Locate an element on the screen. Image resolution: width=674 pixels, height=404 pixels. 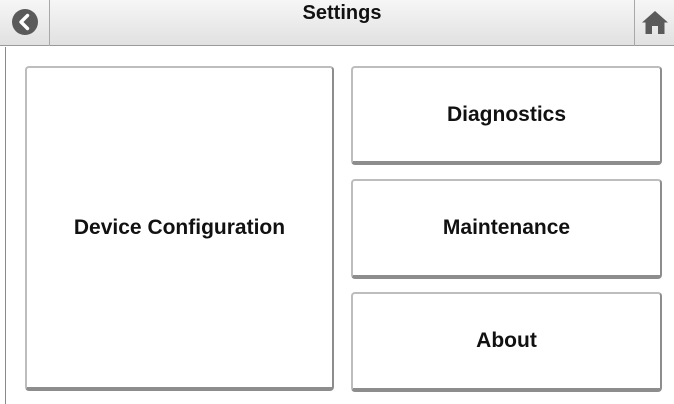
about-button: About is located at coordinates (506, 342).